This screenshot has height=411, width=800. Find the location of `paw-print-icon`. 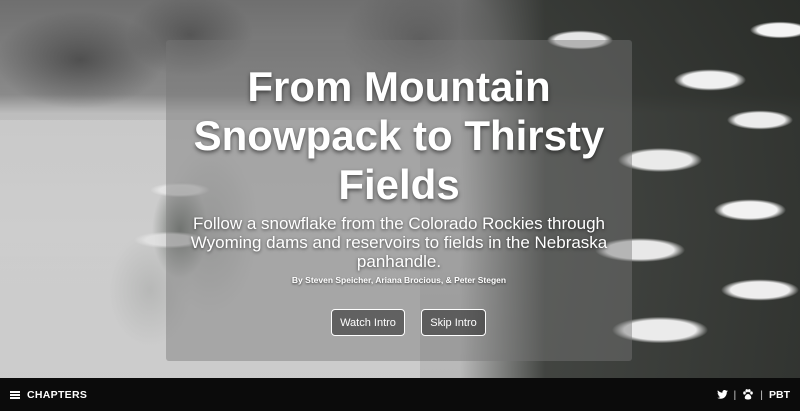

paw-print-icon is located at coordinates (748, 394).